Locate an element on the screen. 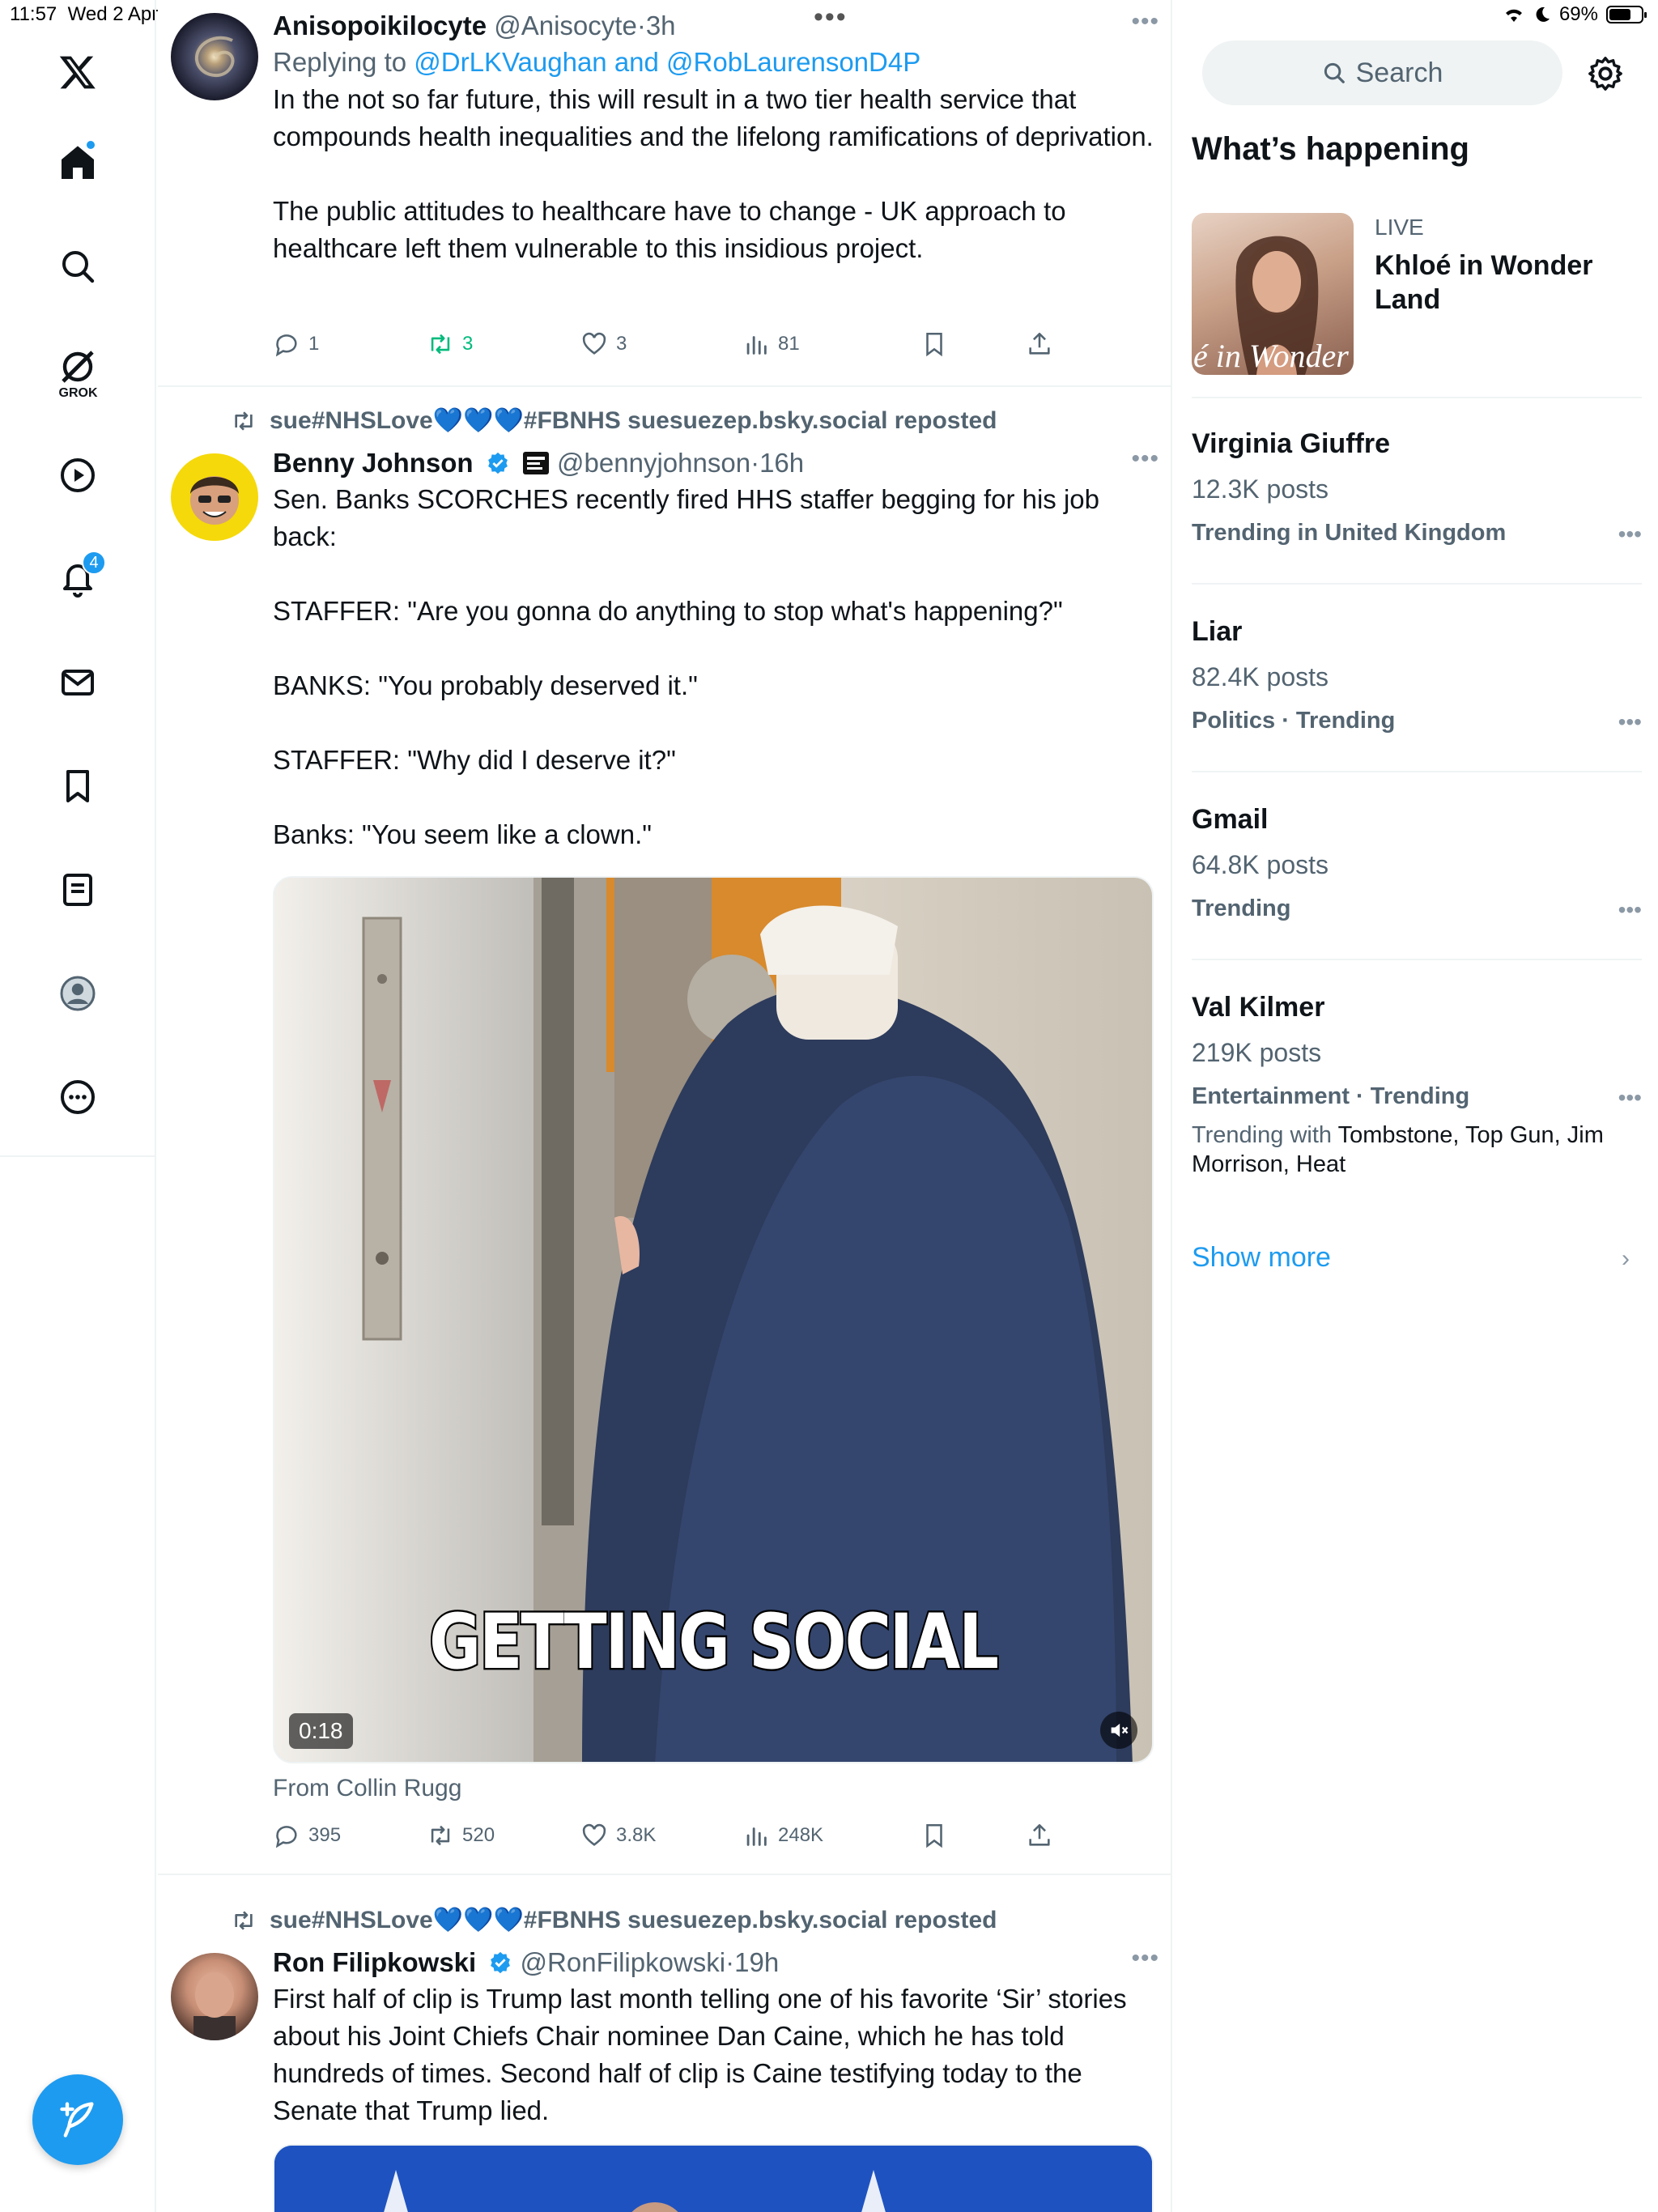 The height and width of the screenshot is (2212, 1658). reply-button: 1 is located at coordinates (296, 344).